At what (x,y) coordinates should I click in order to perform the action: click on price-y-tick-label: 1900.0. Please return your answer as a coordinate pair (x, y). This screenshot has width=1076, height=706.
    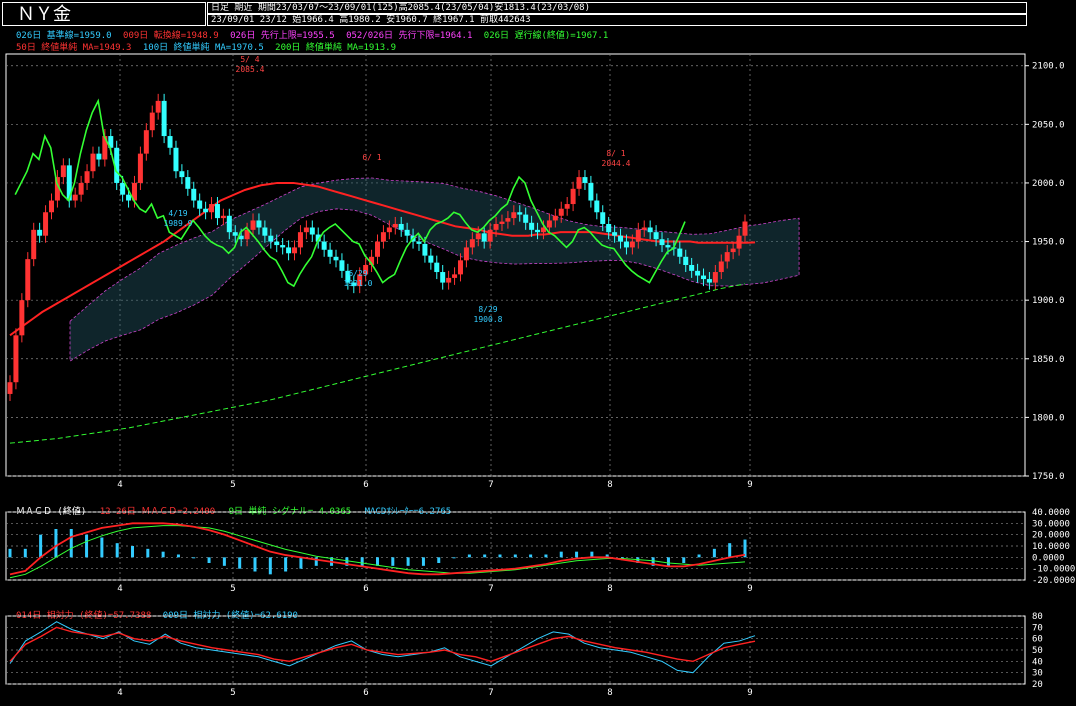
    Looking at the image, I should click on (1048, 301).